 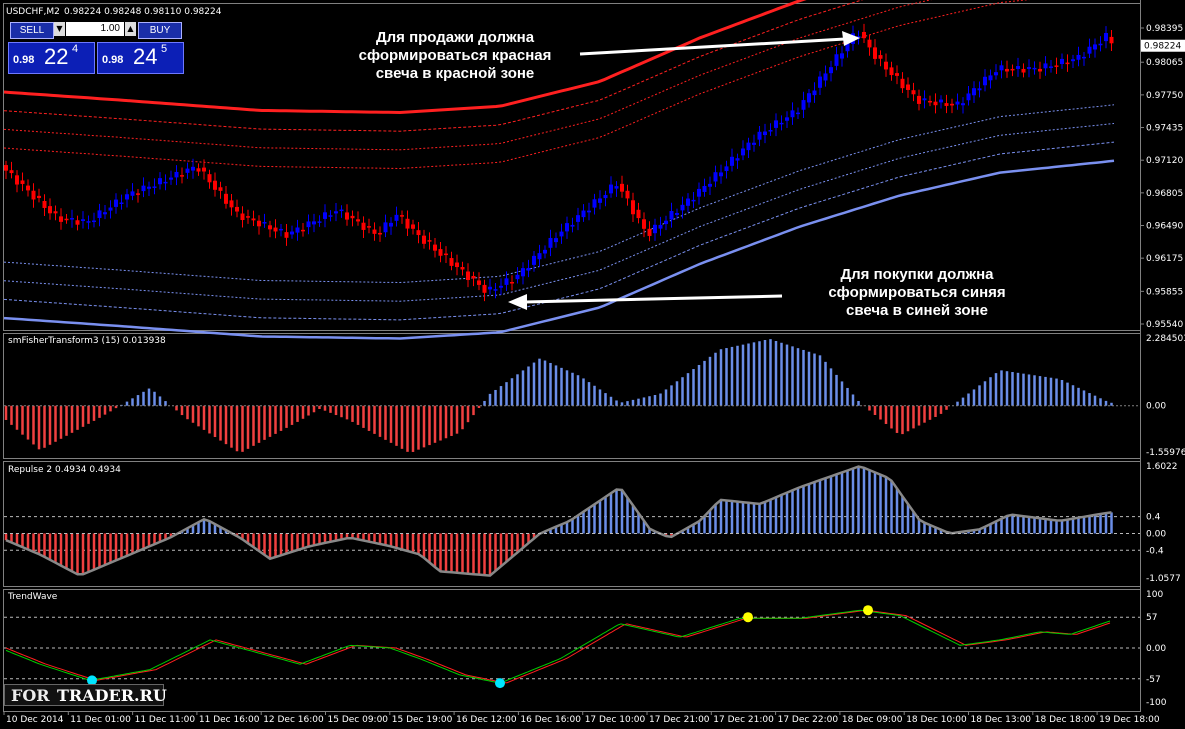 What do you see at coordinates (1156, 703) in the screenshot?
I see `indicator-tick-label: -100` at bounding box center [1156, 703].